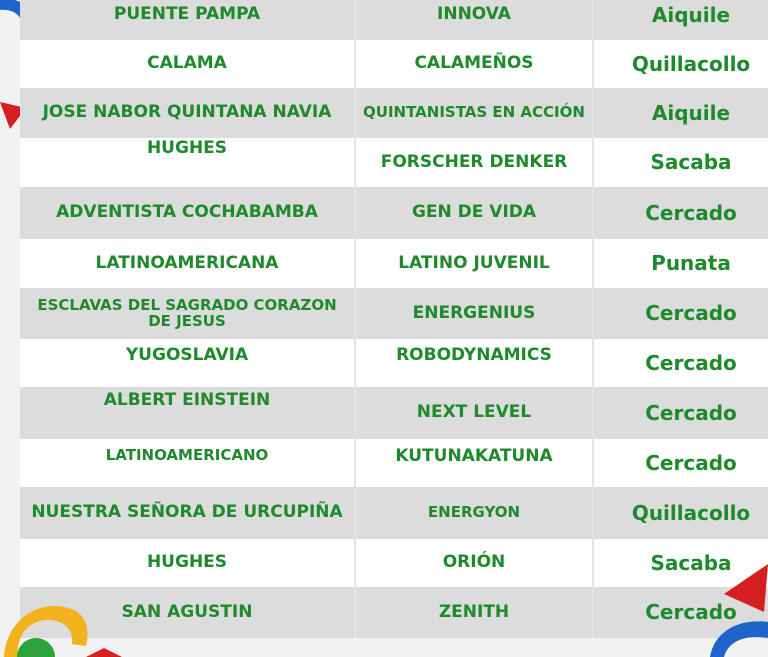 The width and height of the screenshot is (768, 657). What do you see at coordinates (680, 263) in the screenshot?
I see `municipality-cell: Punata` at bounding box center [680, 263].